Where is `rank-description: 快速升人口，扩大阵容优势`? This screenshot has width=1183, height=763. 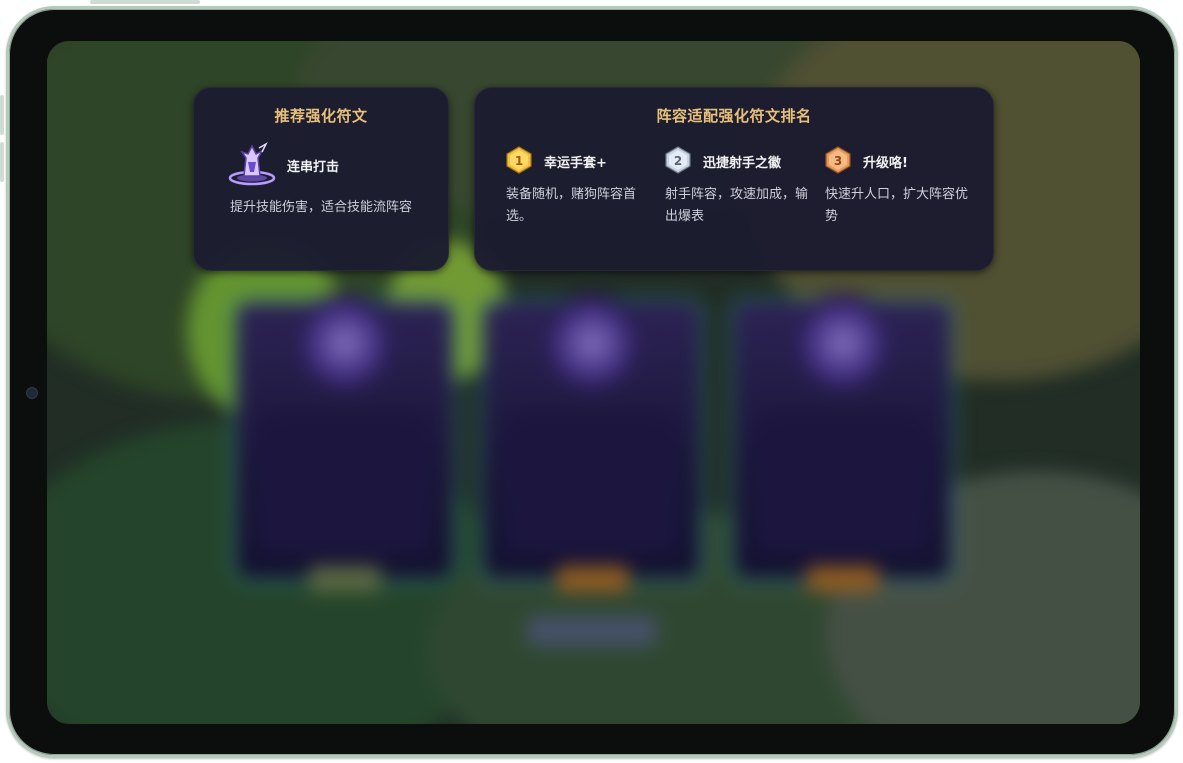
rank-description: 快速升人口，扩大阵容优势 is located at coordinates (897, 205).